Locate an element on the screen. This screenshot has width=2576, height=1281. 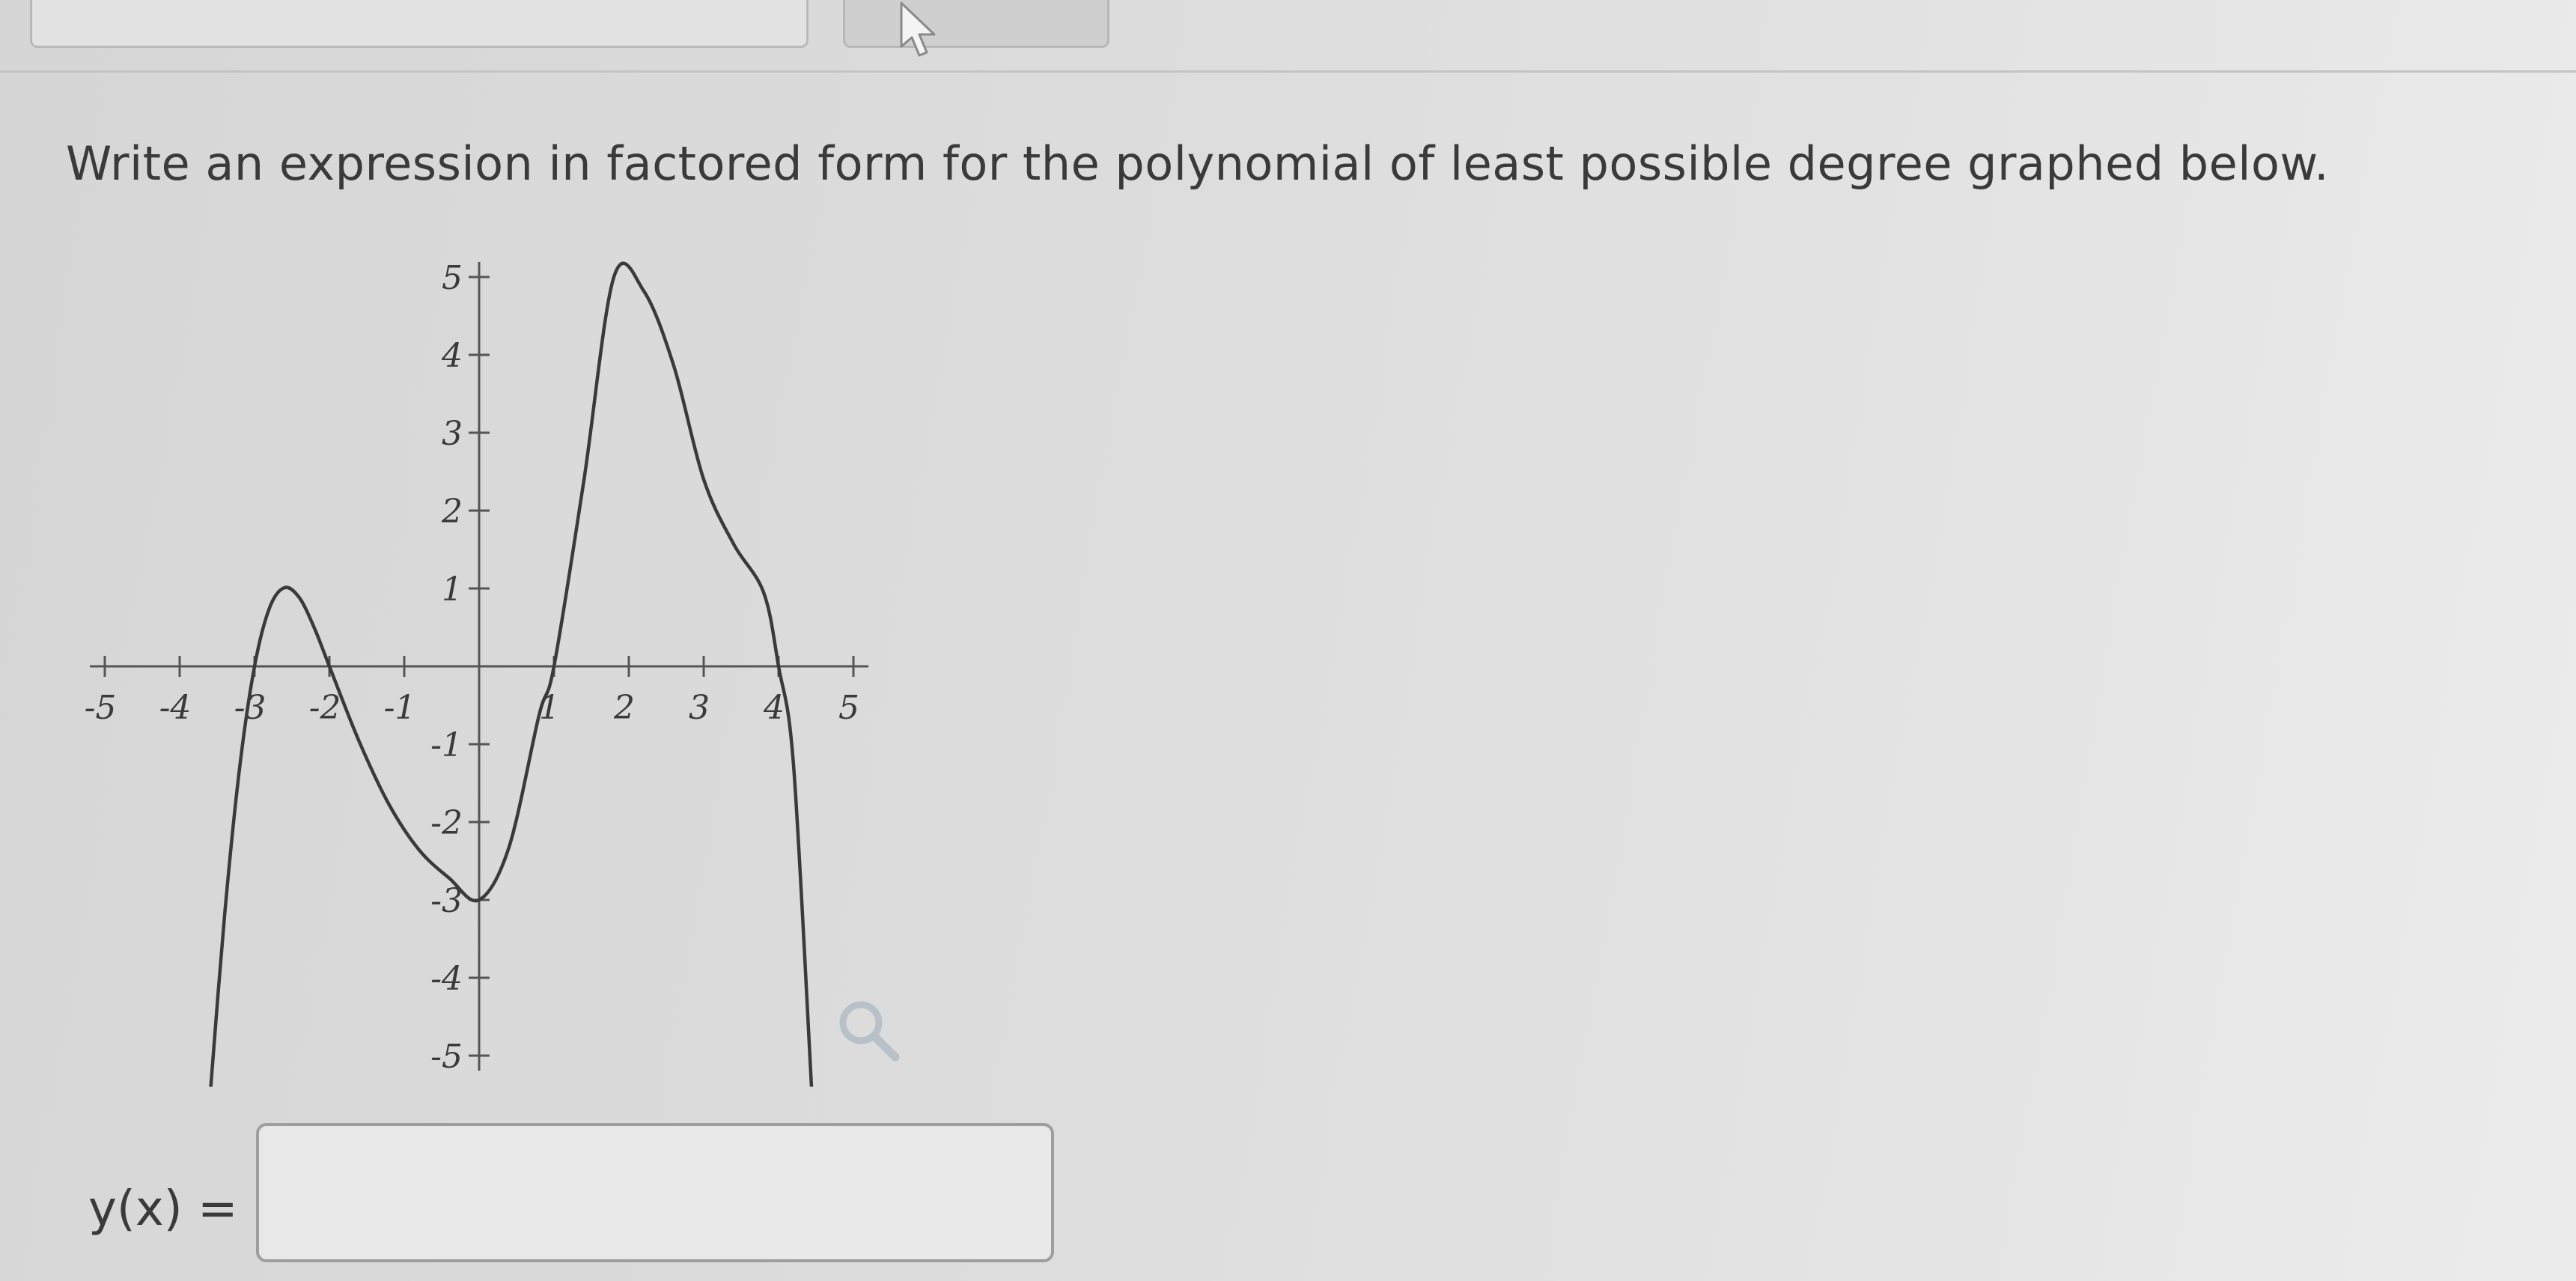
x-tick-label: -4 is located at coordinates (175, 708).